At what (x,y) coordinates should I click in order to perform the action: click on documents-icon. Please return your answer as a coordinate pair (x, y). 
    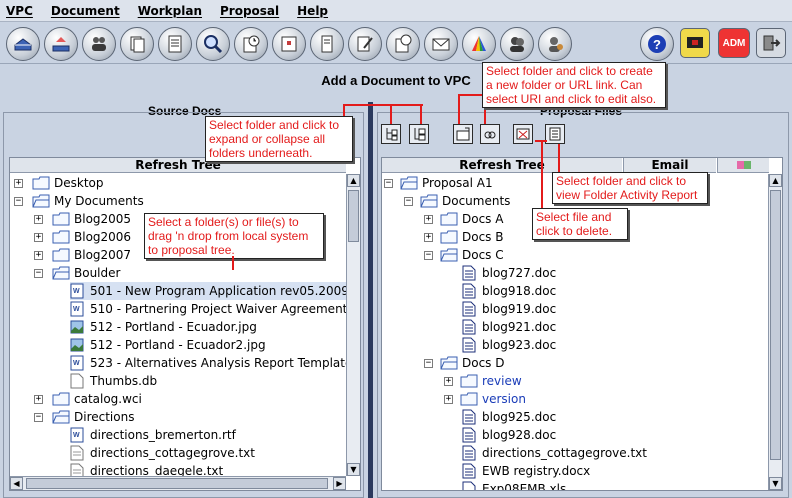
    Looking at the image, I should click on (137, 44).